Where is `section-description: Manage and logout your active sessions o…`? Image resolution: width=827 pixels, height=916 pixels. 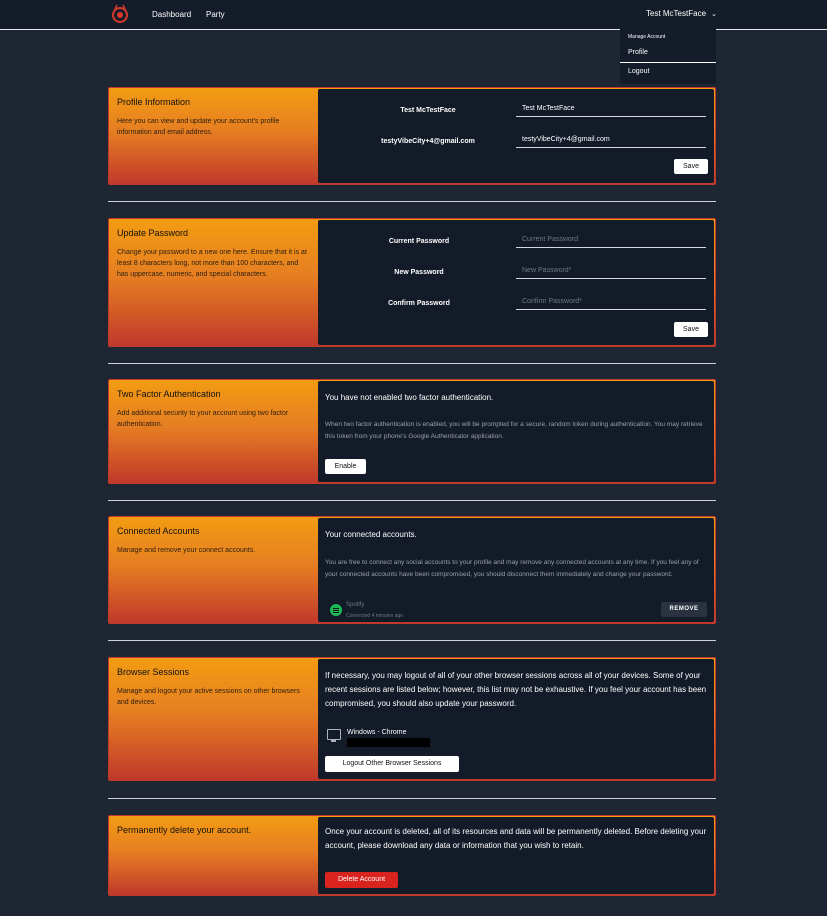 section-description: Manage and logout your active sessions o… is located at coordinates (208, 697).